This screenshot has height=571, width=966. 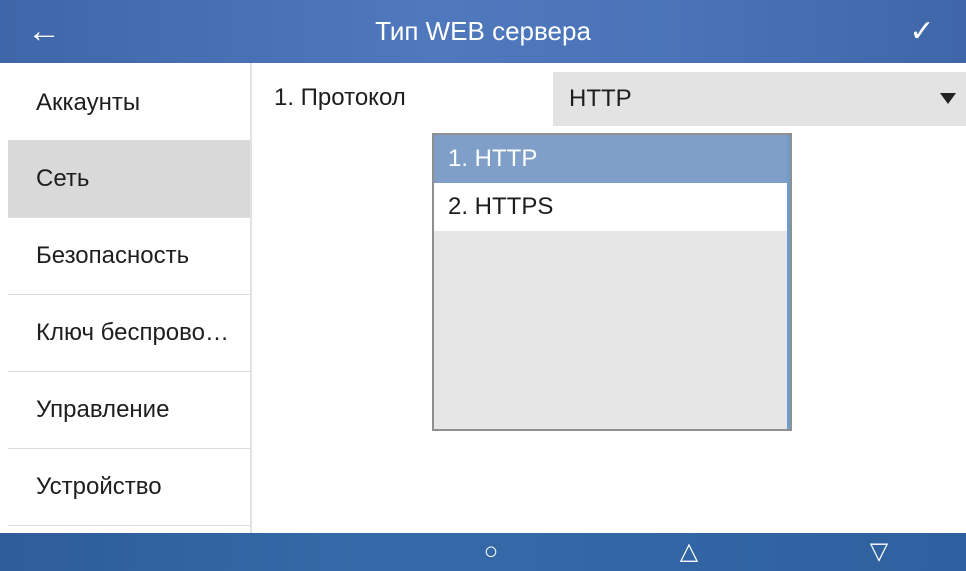 I want to click on sidebar-item-label: Устройство, so click(x=99, y=486).